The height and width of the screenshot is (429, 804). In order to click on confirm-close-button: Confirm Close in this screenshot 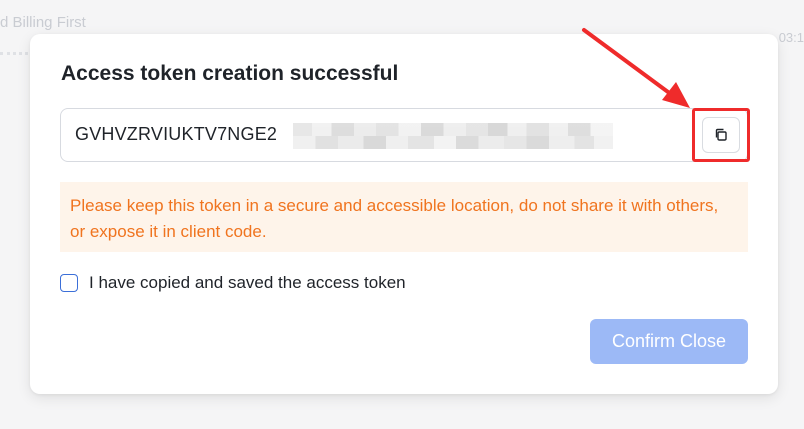, I will do `click(669, 341)`.